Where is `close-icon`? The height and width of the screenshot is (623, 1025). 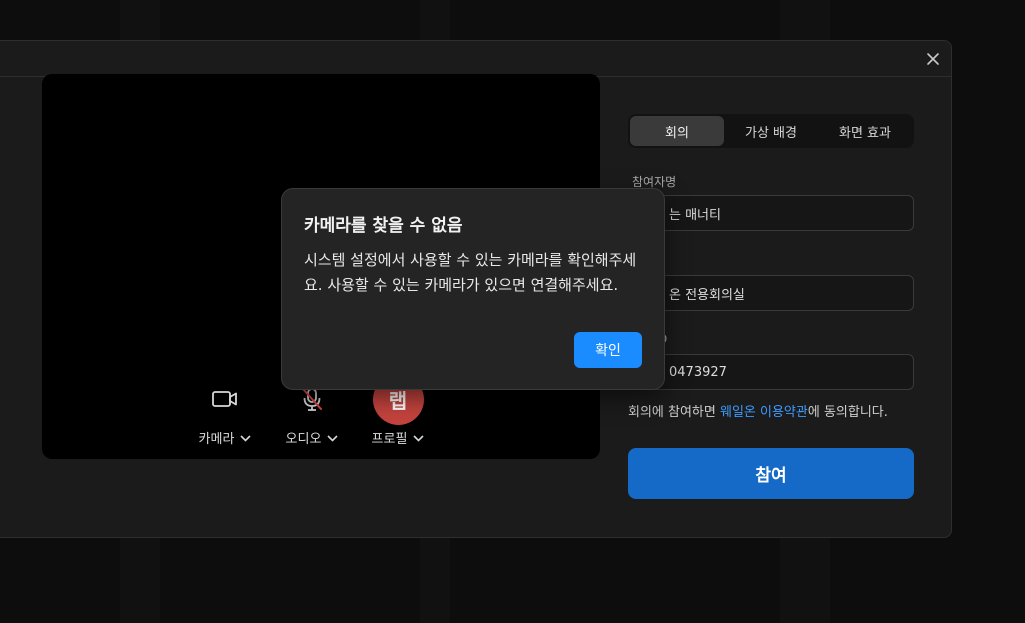 close-icon is located at coordinates (933, 59).